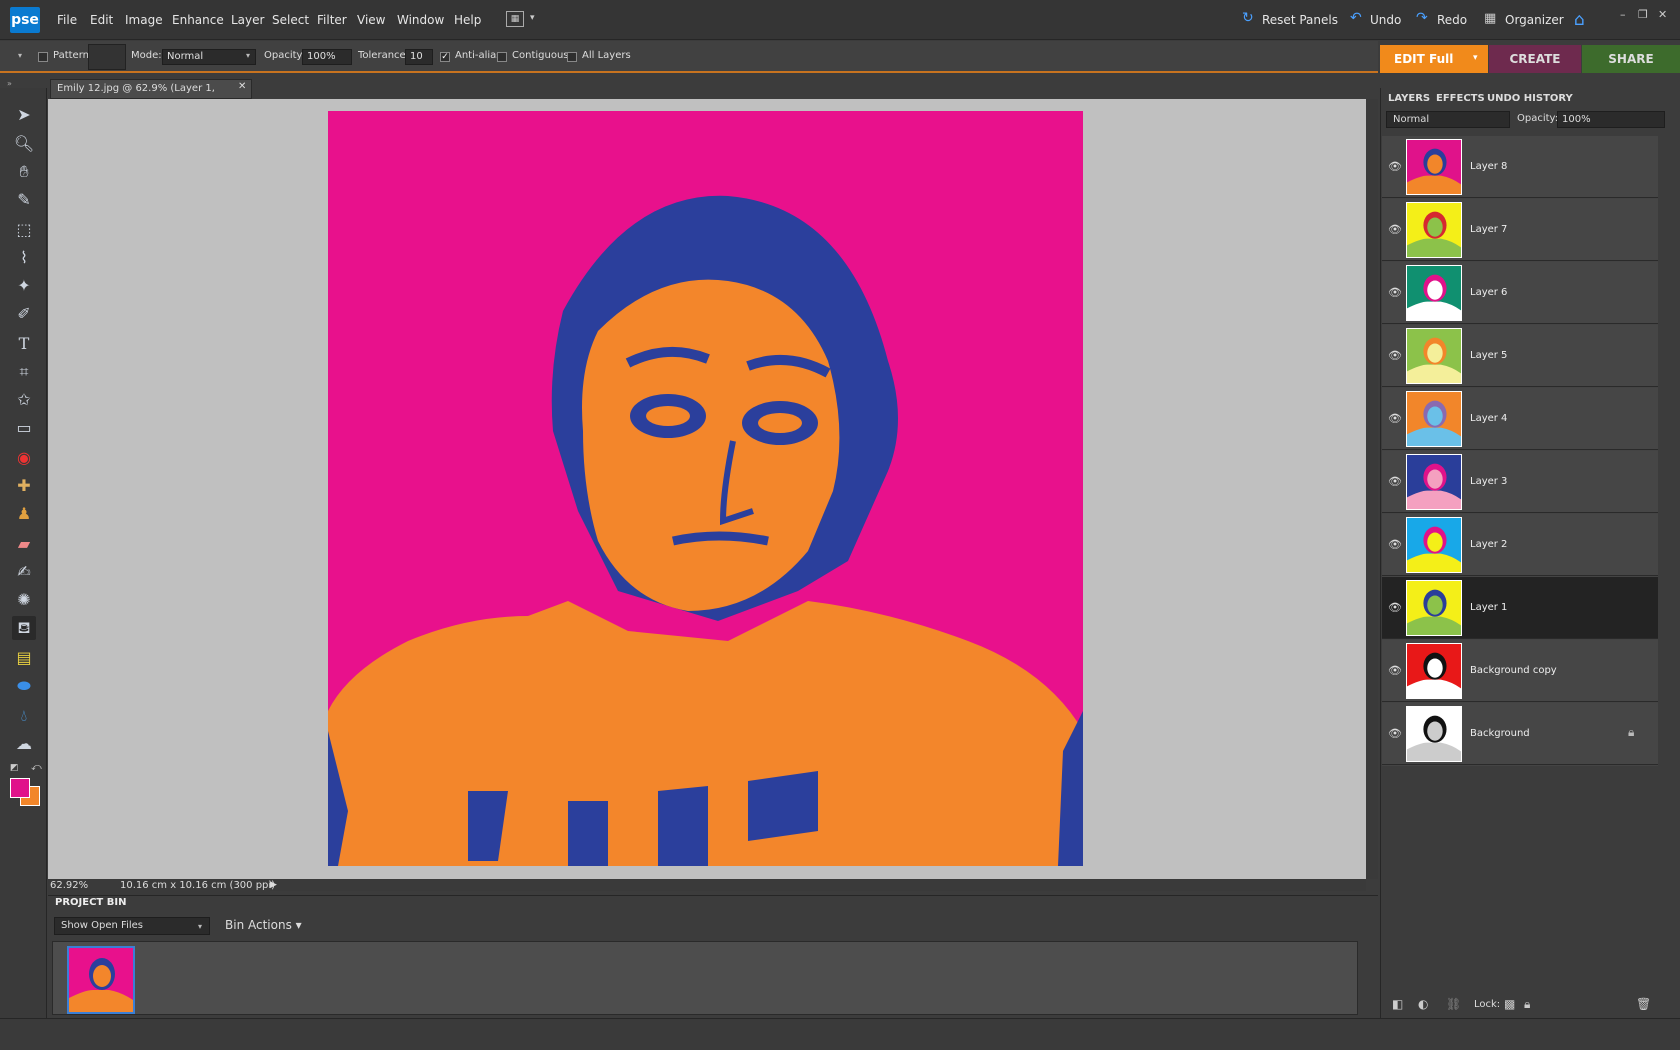  What do you see at coordinates (818, 885) in the screenshot?
I see `horizontal-scrollbar` at bounding box center [818, 885].